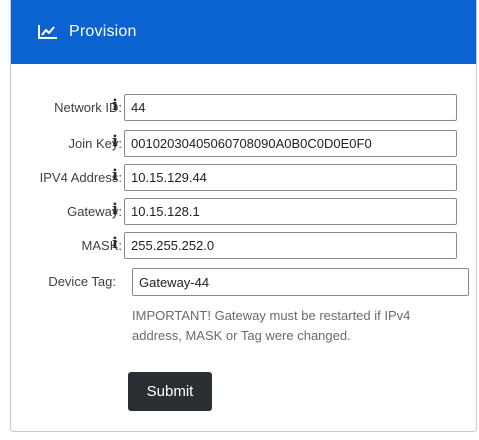  I want to click on chart-line-icon, so click(48, 32).